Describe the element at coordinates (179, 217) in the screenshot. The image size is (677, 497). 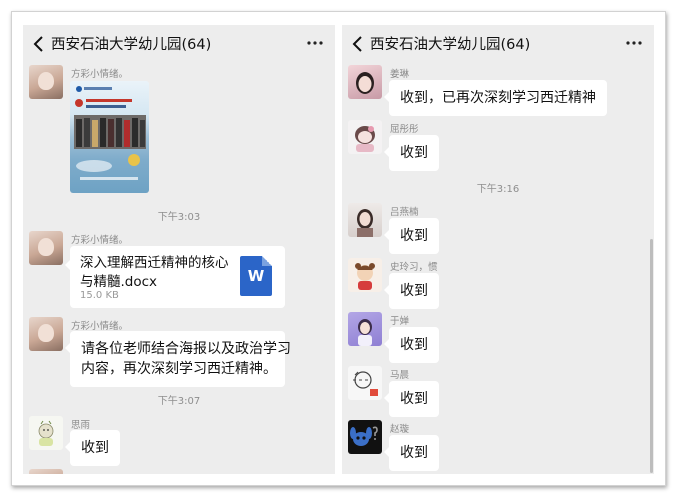
I see `timestamp: 下午3:03` at that location.